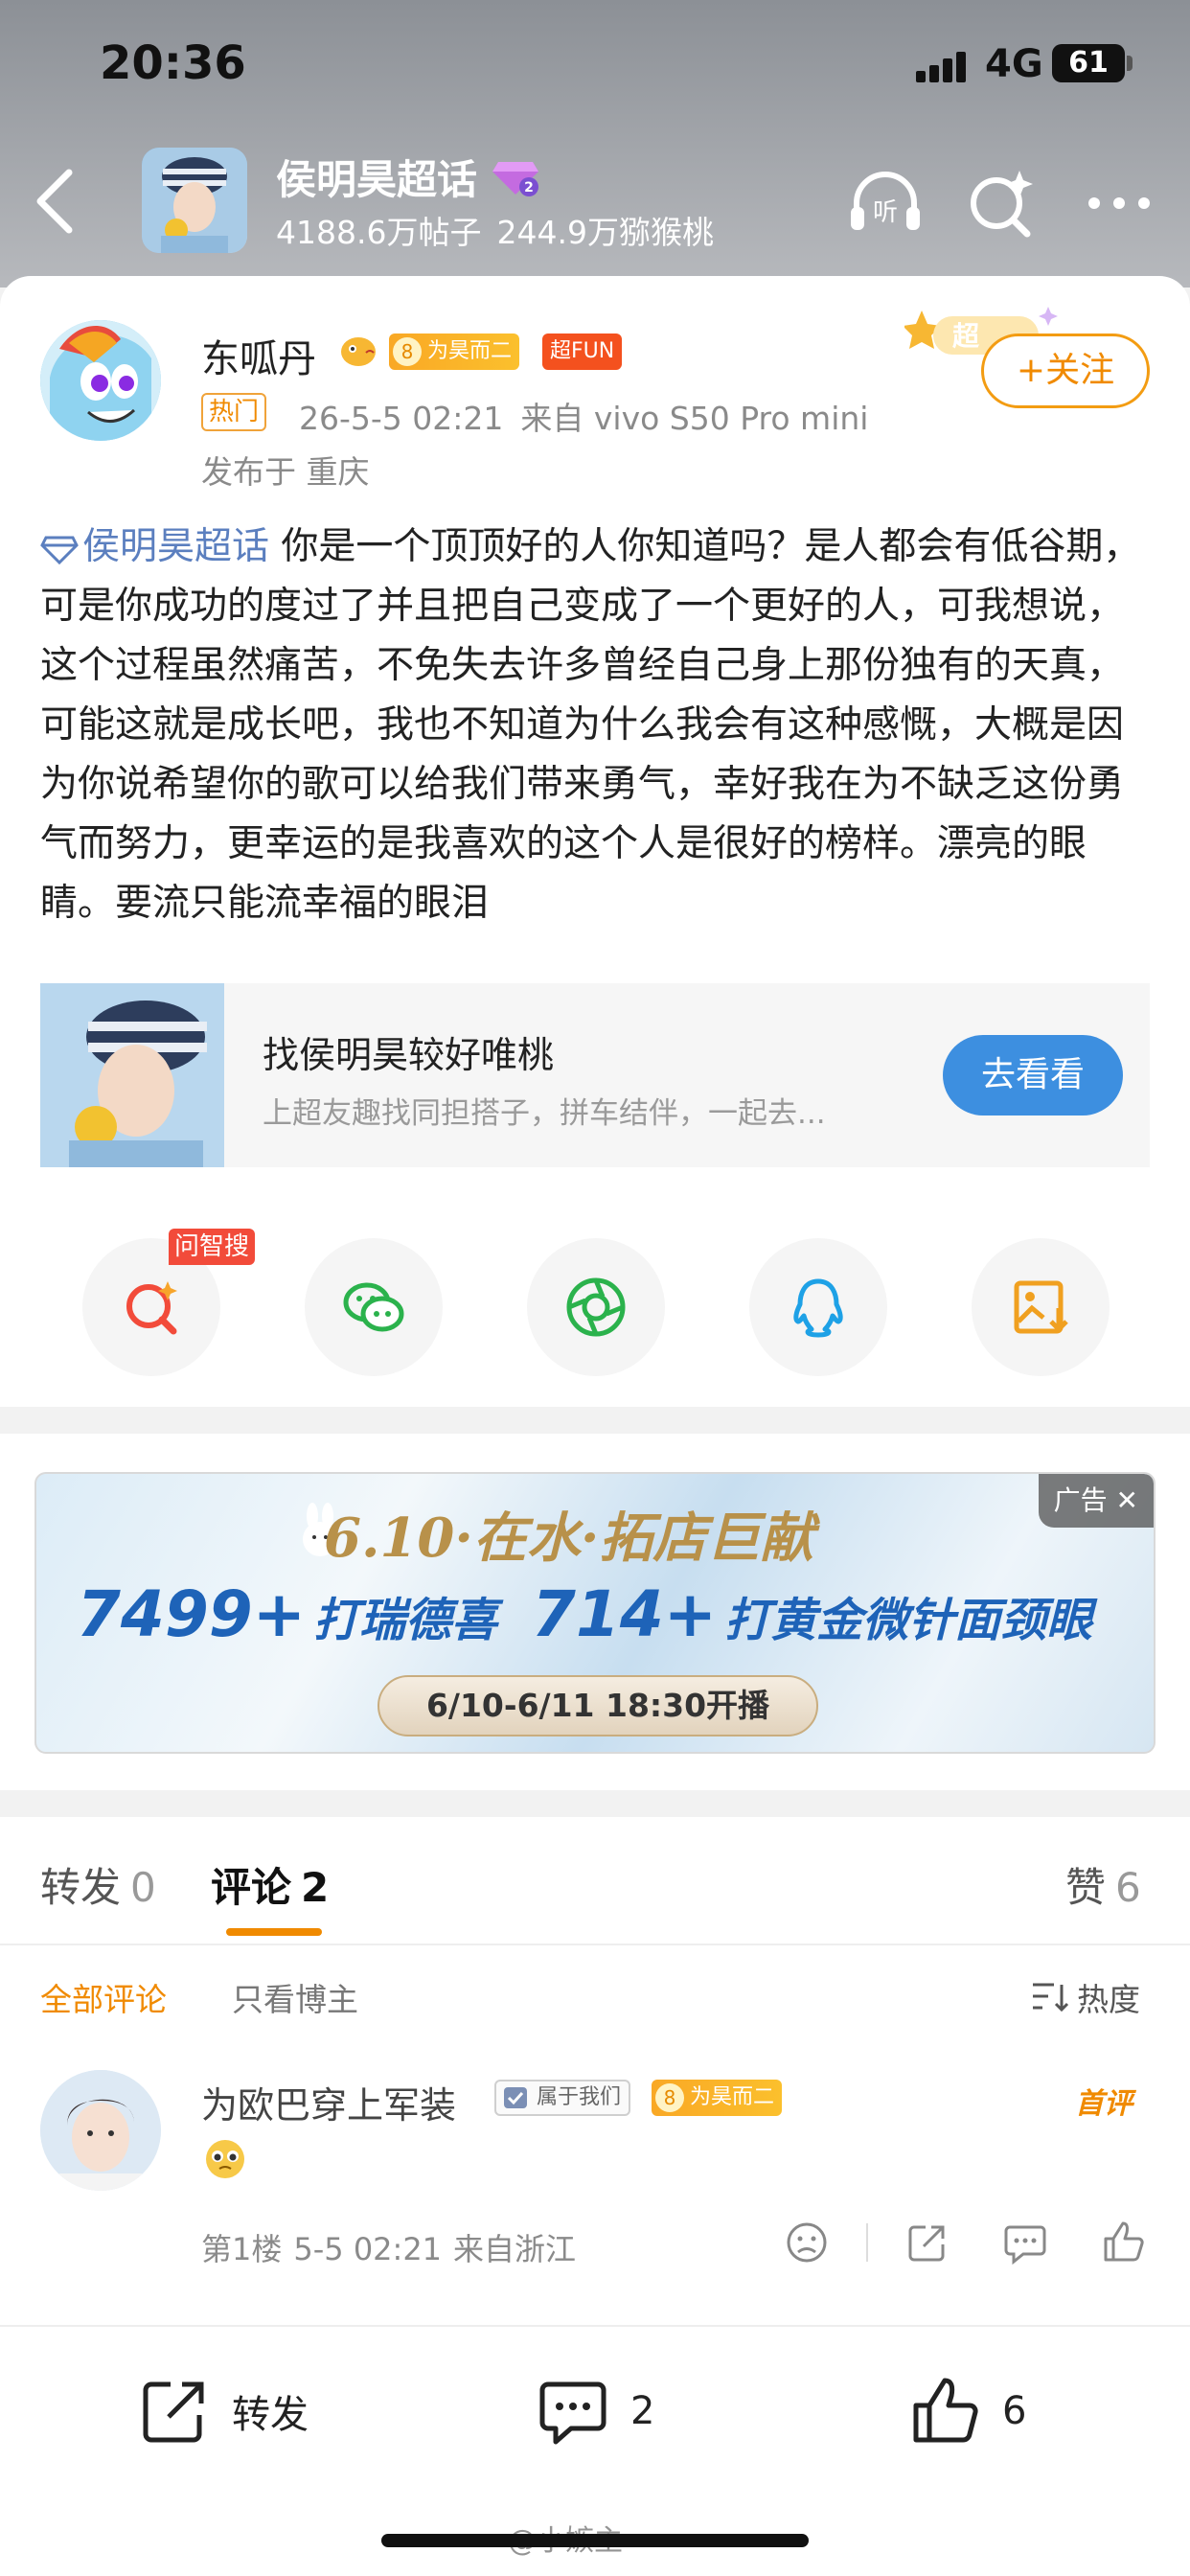 This screenshot has height=2576, width=1190. I want to click on tab-comments-count: 2, so click(316, 1887).